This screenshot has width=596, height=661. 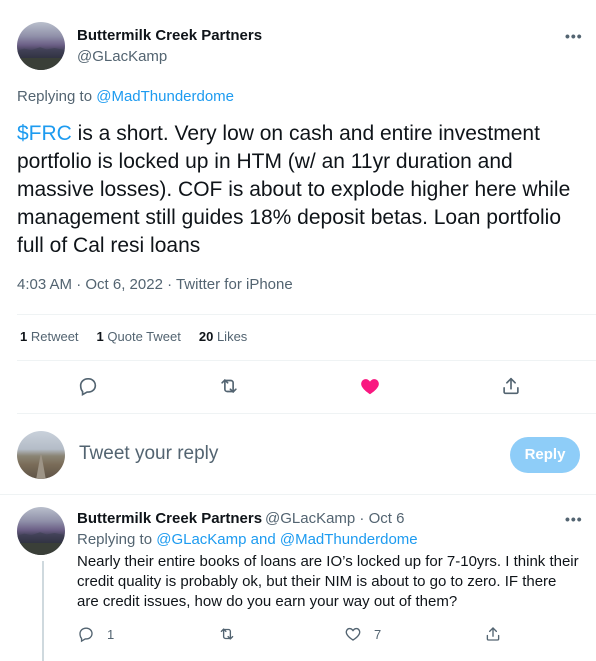 I want to click on retweets-stat: 1 Retweet, so click(x=49, y=336).